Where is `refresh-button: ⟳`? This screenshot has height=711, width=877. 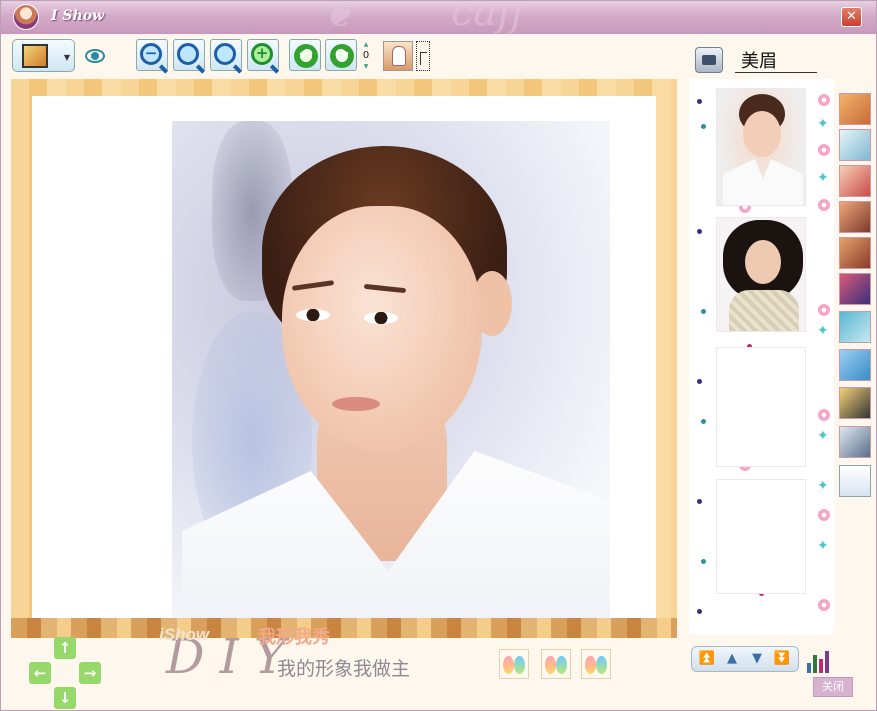 refresh-button: ⟳ is located at coordinates (341, 55).